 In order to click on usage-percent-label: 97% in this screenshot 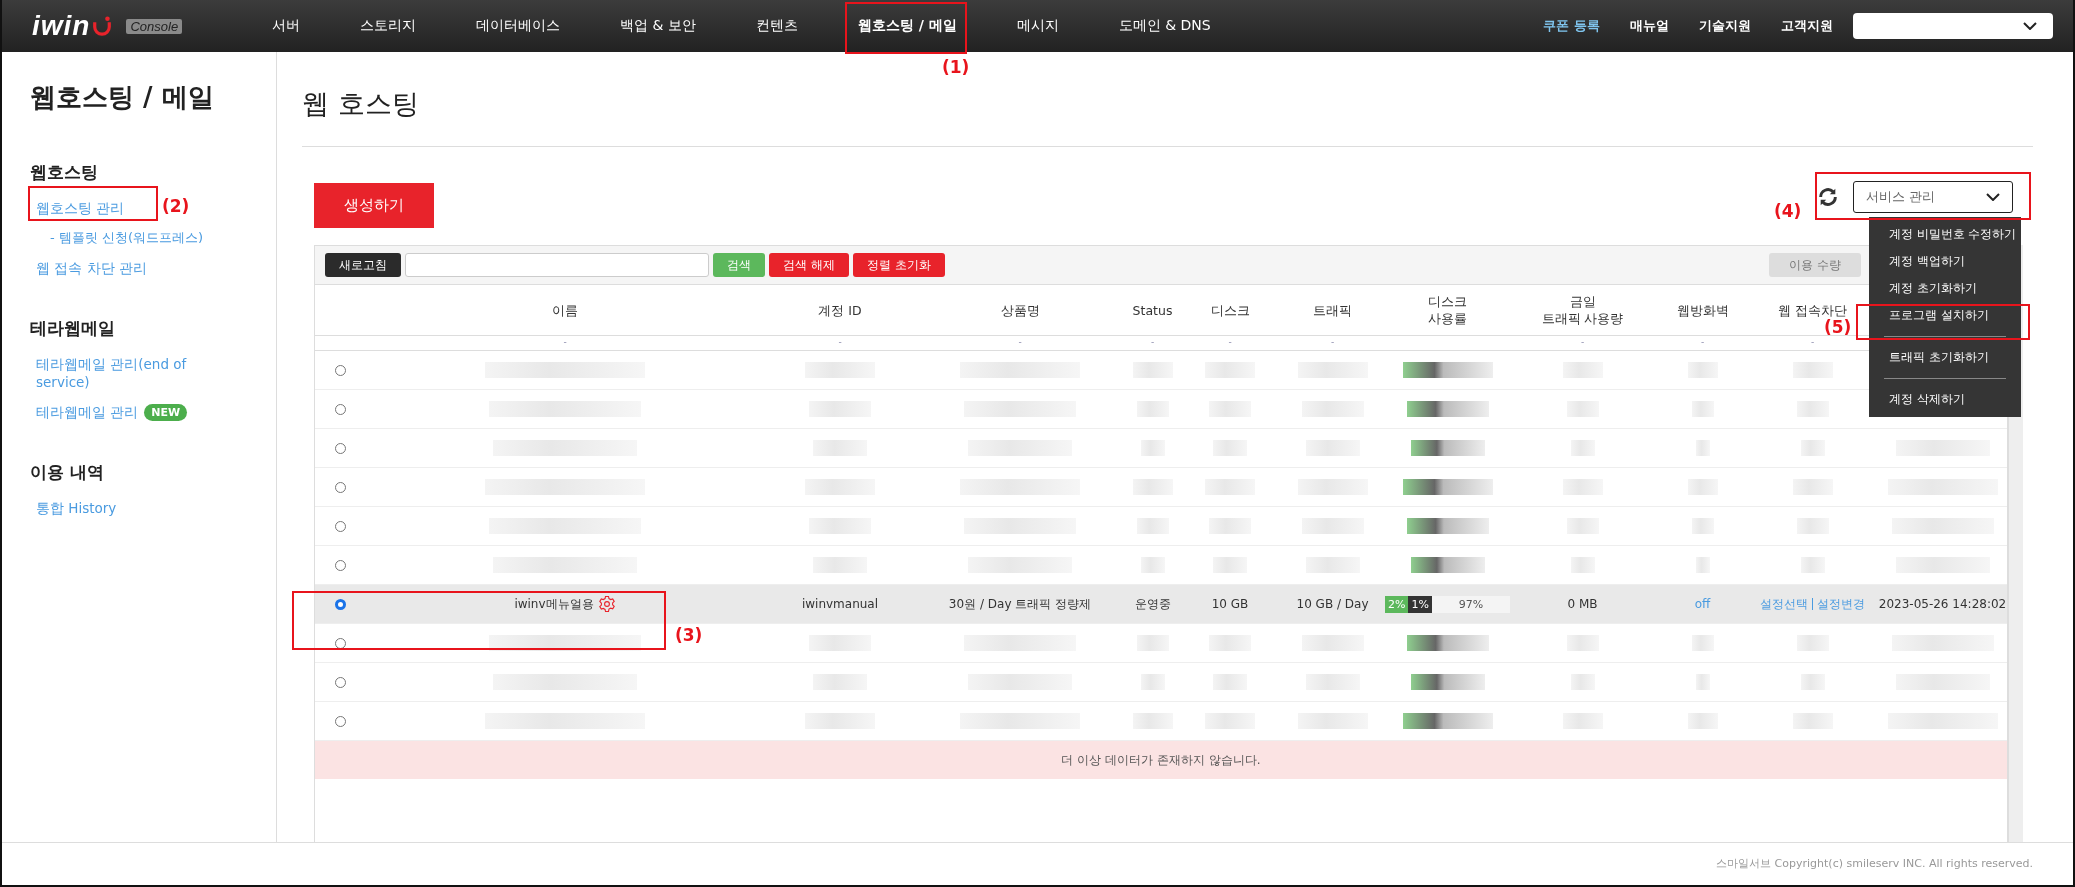, I will do `click(1471, 604)`.